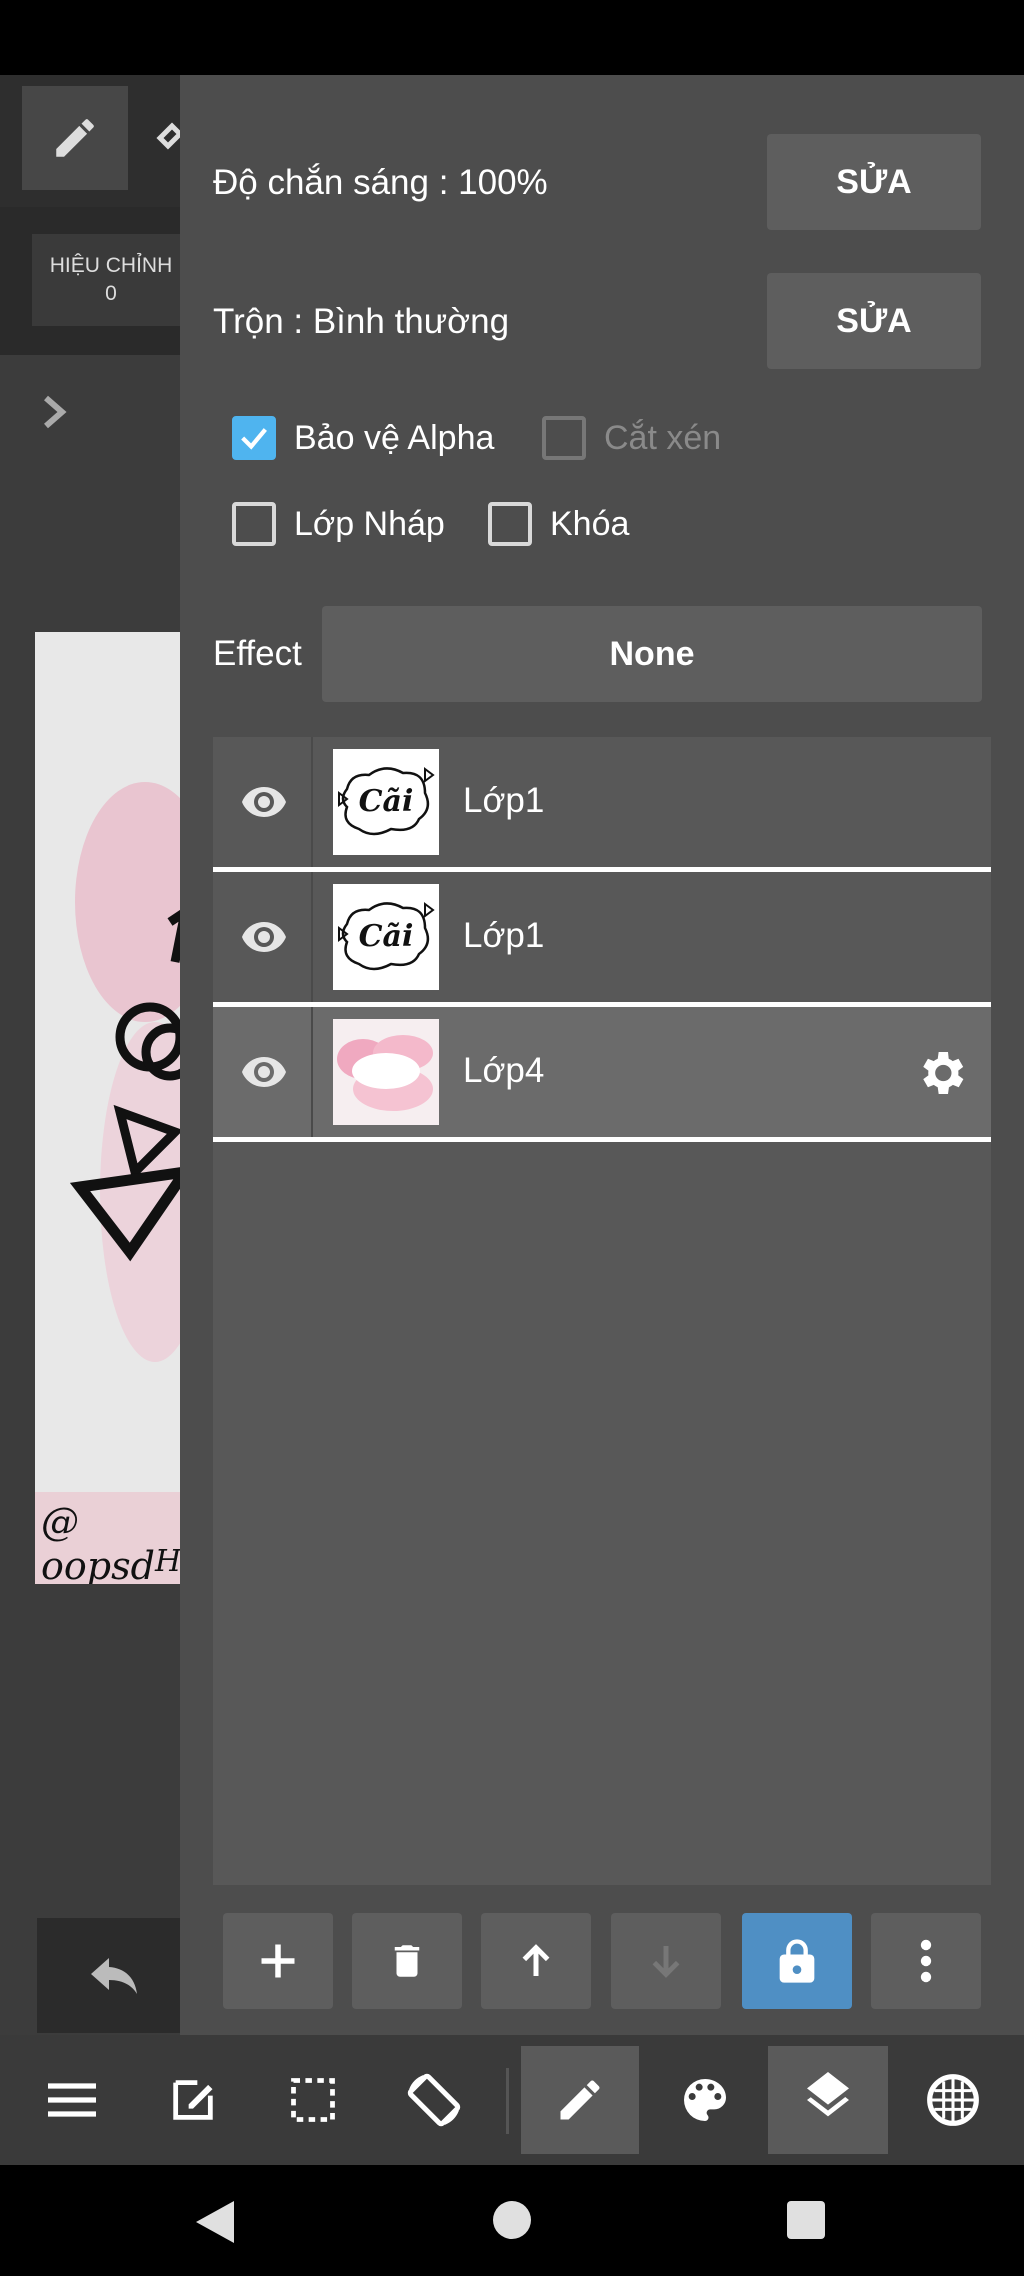  Describe the element at coordinates (361, 321) in the screenshot. I see `blend-label: Trộn : Bình thường` at that location.